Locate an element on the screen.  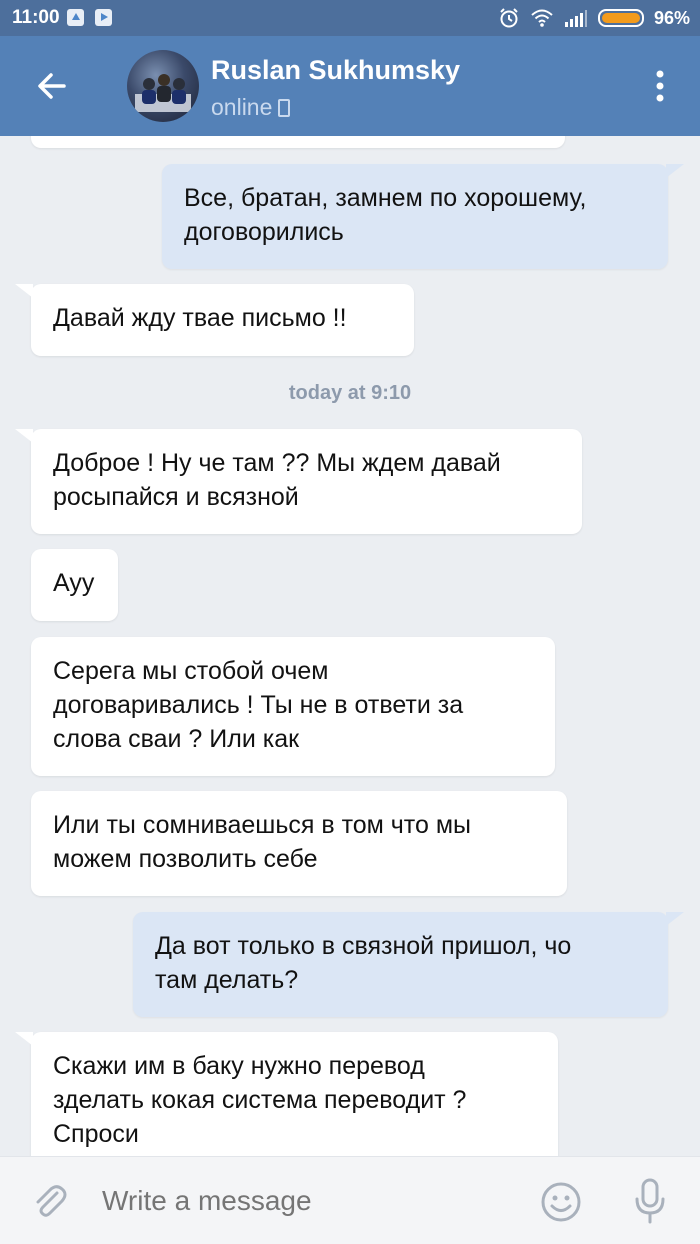
more-vertical-icon is located at coordinates (660, 86).